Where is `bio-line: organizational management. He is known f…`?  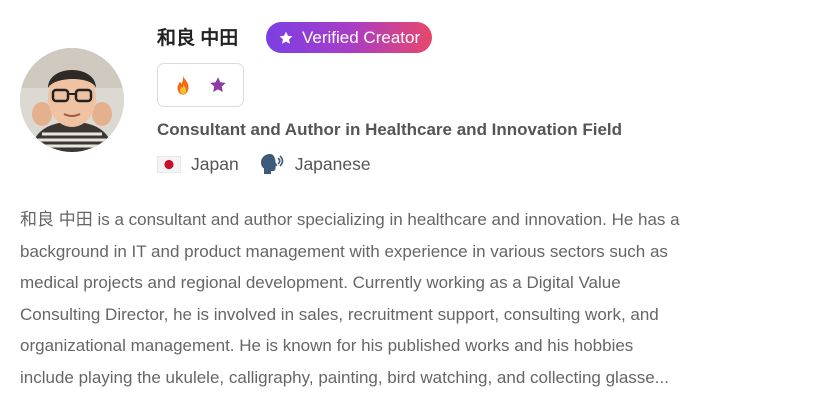
bio-line: organizational management. He is known f… is located at coordinates (327, 346).